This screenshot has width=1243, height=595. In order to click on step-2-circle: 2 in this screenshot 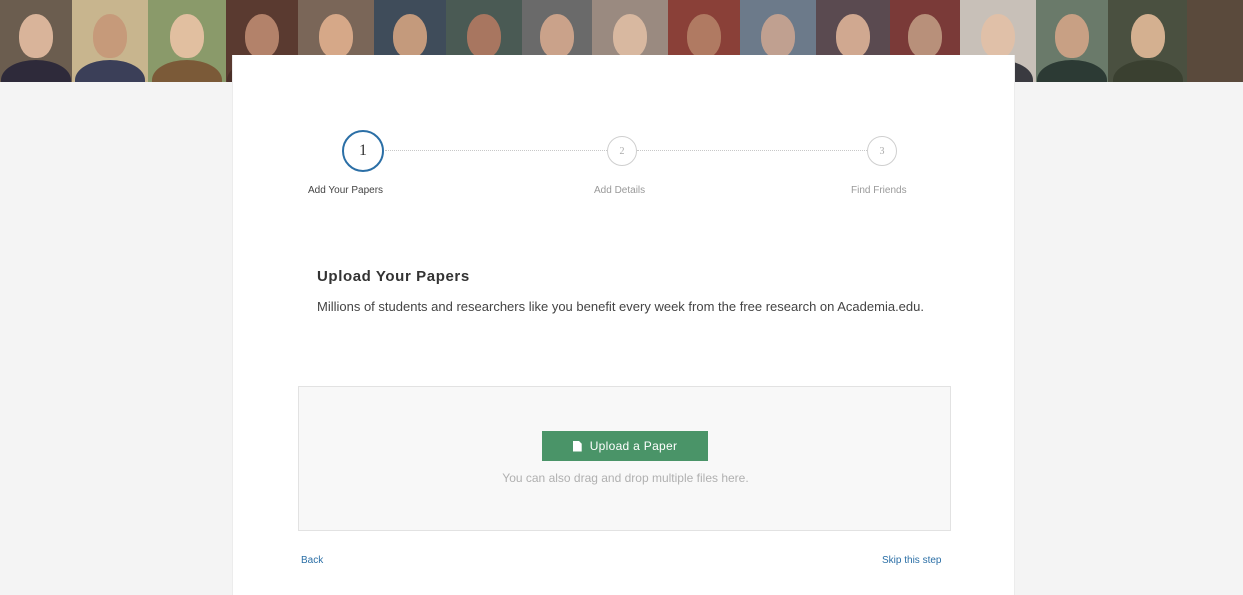, I will do `click(622, 151)`.